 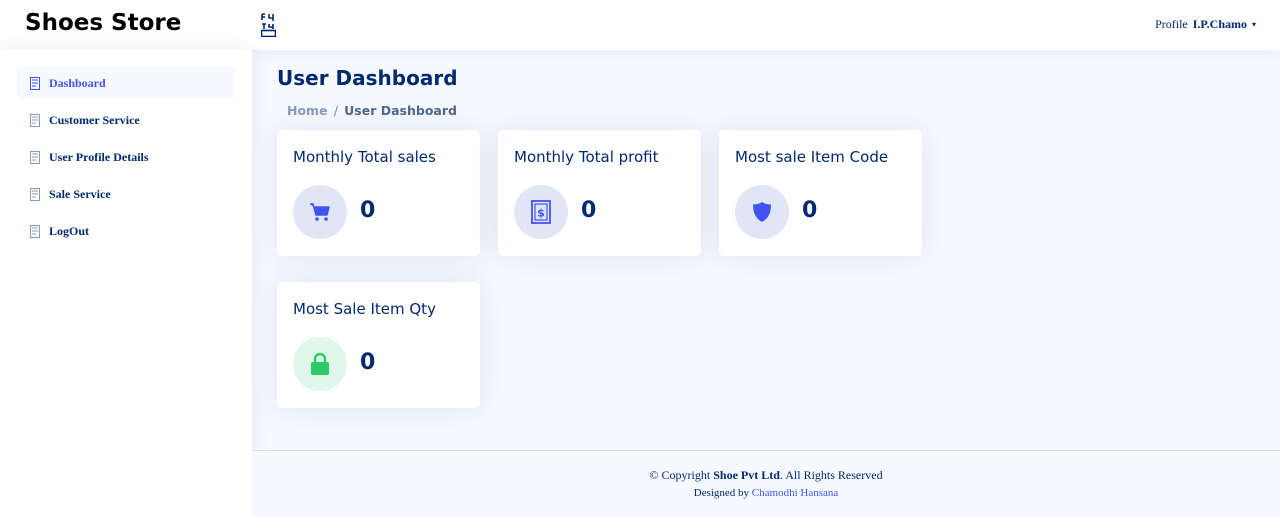 I want to click on credits-text: Designed by Chamodhi Hansana, so click(x=766, y=493).